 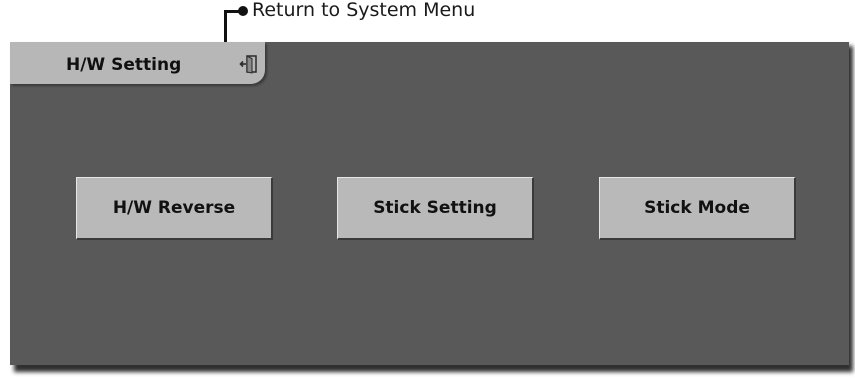 What do you see at coordinates (174, 208) in the screenshot?
I see `hw-reverse-button: H/W Reverse` at bounding box center [174, 208].